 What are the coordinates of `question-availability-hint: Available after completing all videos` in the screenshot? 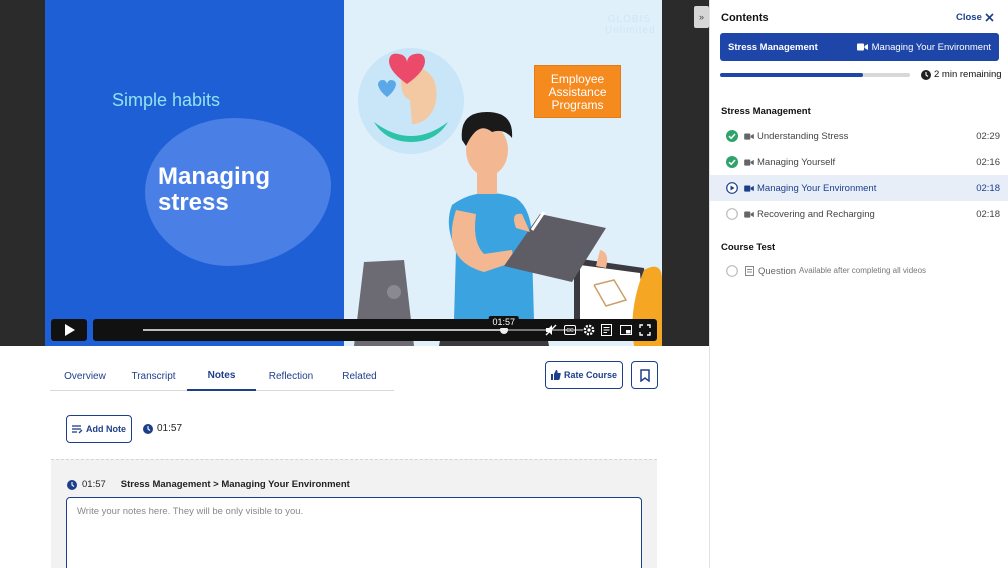 It's located at (863, 270).